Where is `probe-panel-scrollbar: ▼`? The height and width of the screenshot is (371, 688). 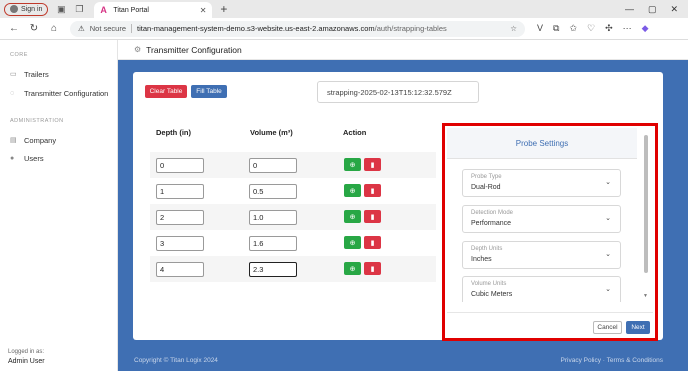
probe-panel-scrollbar: ▼ is located at coordinates (646, 216).